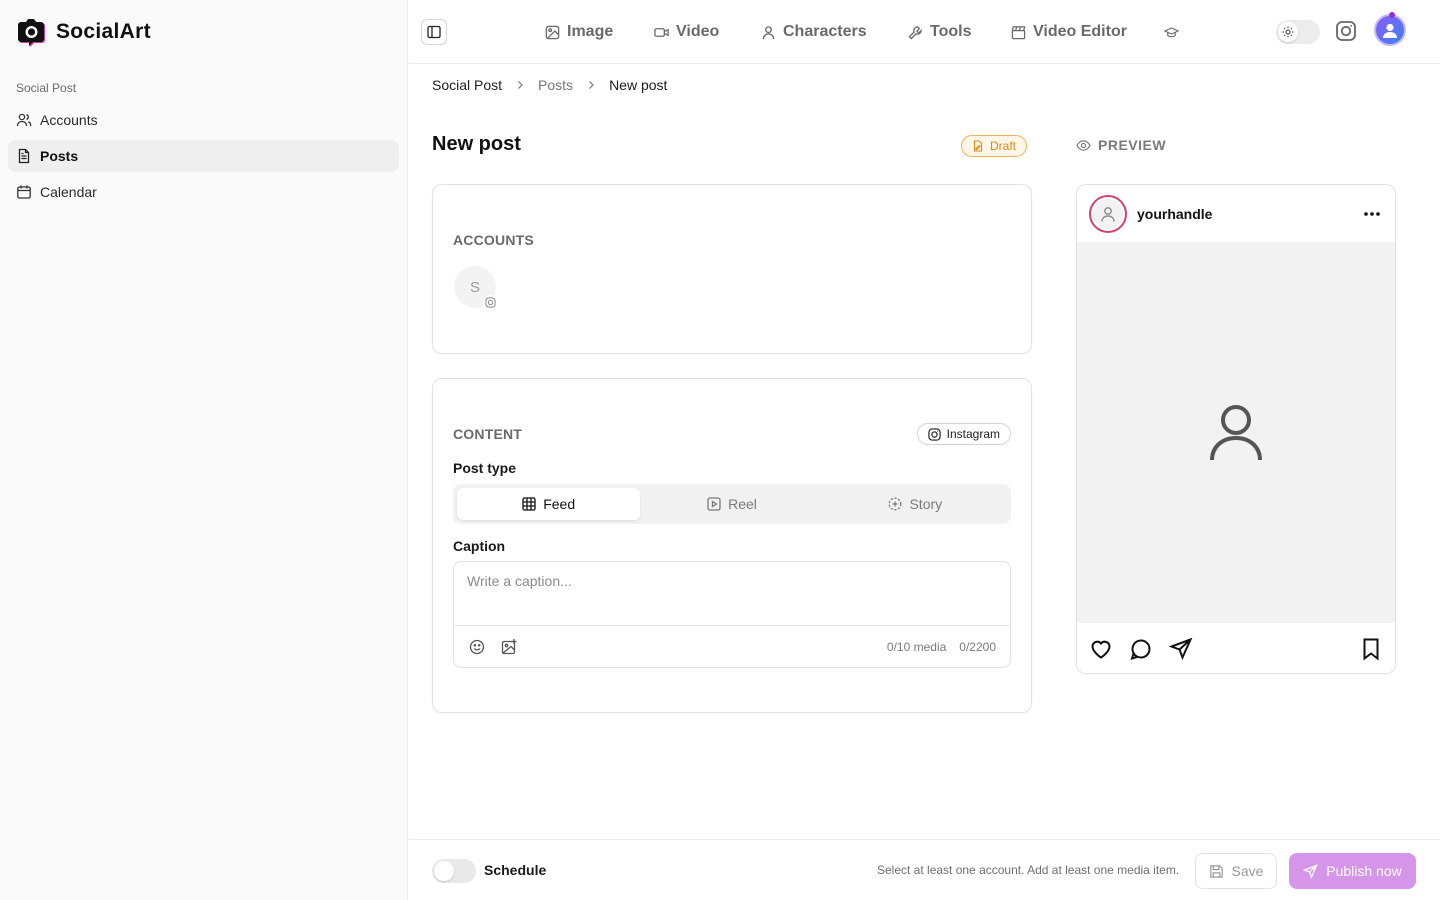  What do you see at coordinates (1141, 649) in the screenshot?
I see `comment-icon` at bounding box center [1141, 649].